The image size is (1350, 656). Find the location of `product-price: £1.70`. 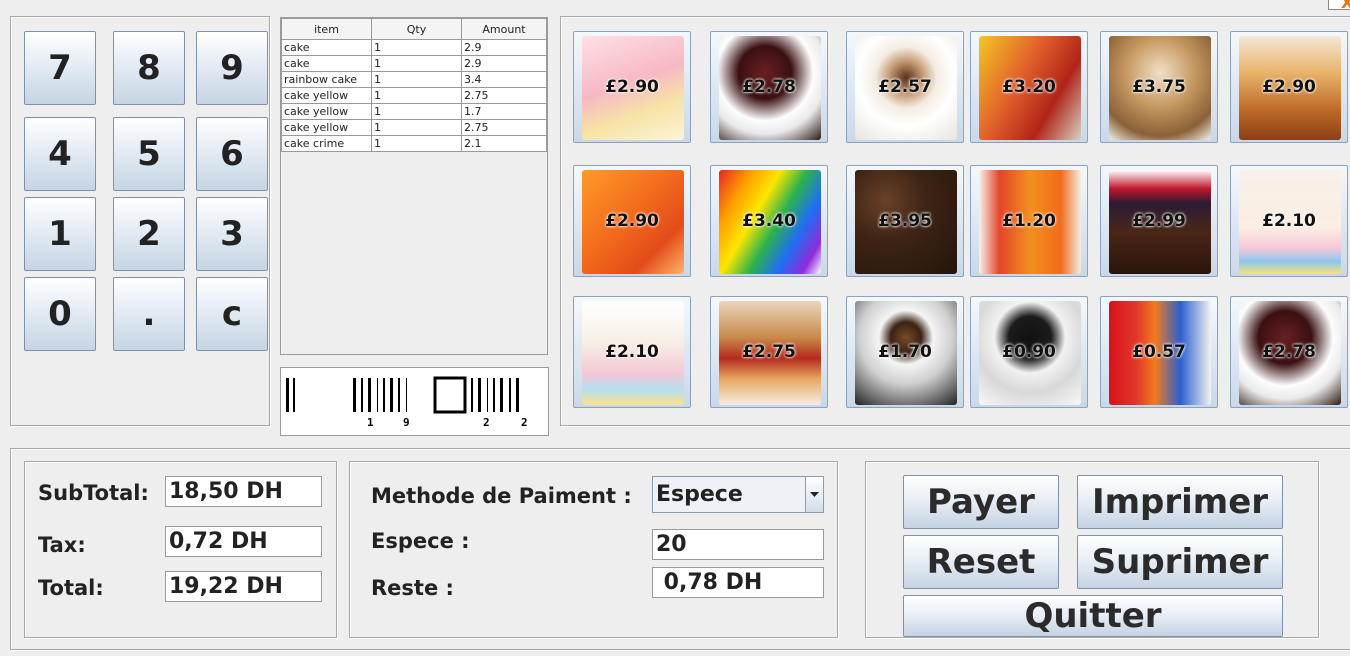

product-price: £1.70 is located at coordinates (905, 352).